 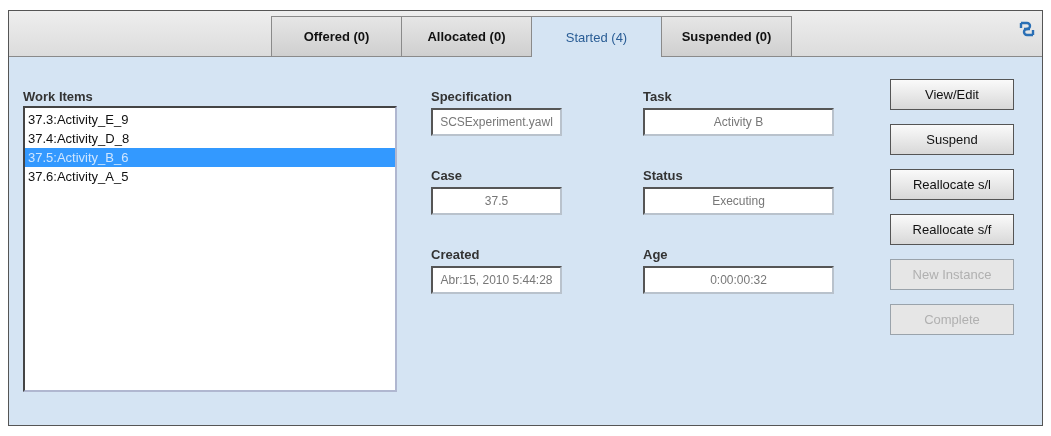 I want to click on text-field: Executing, so click(x=738, y=201).